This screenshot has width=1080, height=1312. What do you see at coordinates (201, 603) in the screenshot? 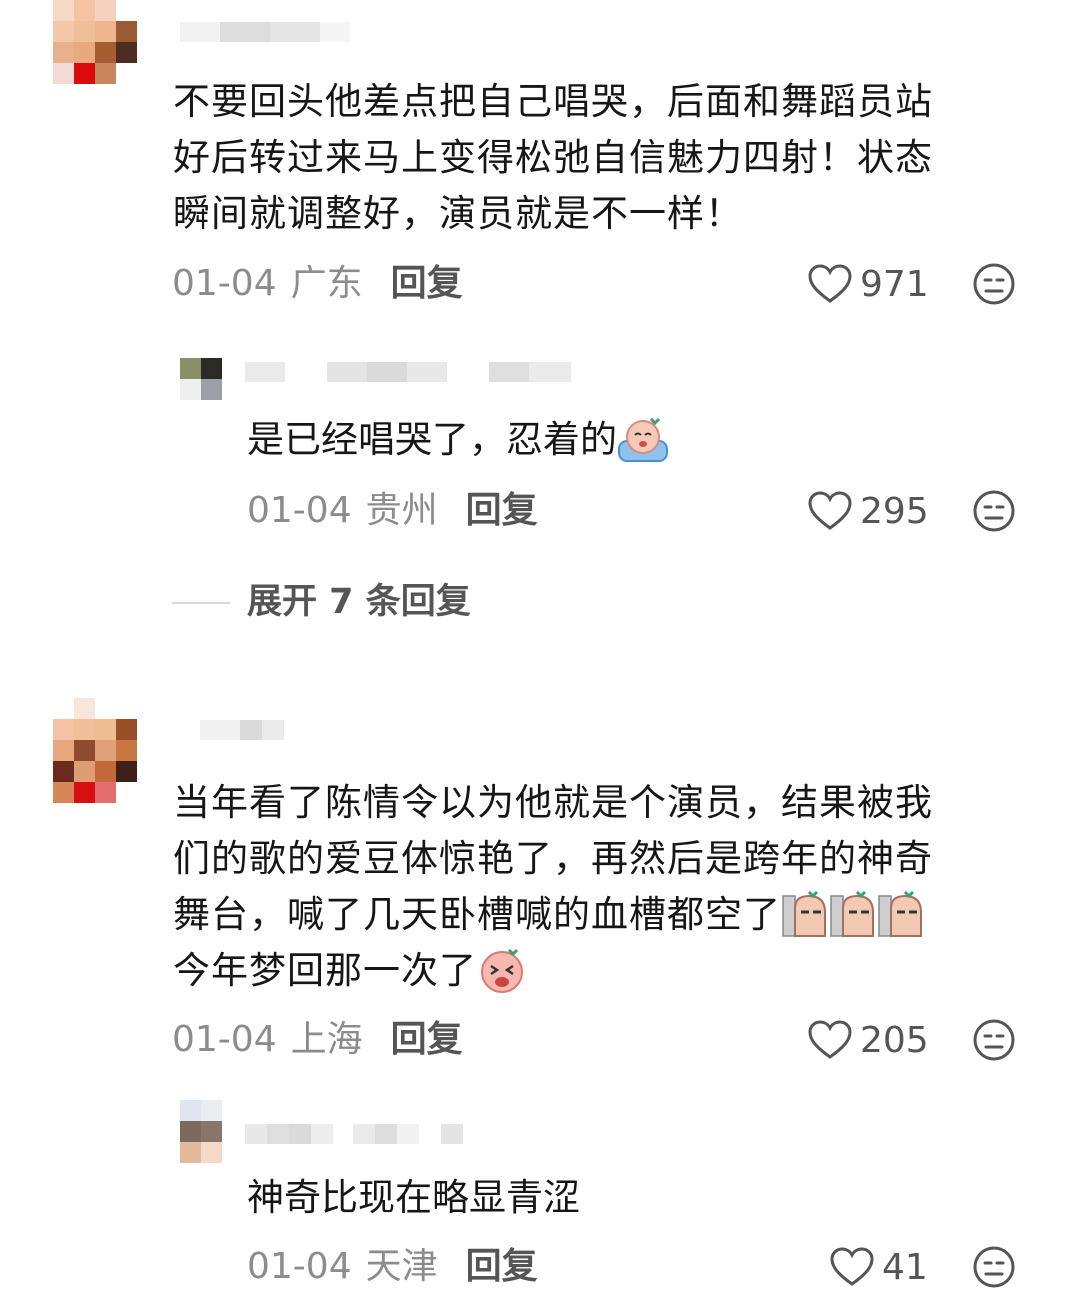
I see `expand-divider` at bounding box center [201, 603].